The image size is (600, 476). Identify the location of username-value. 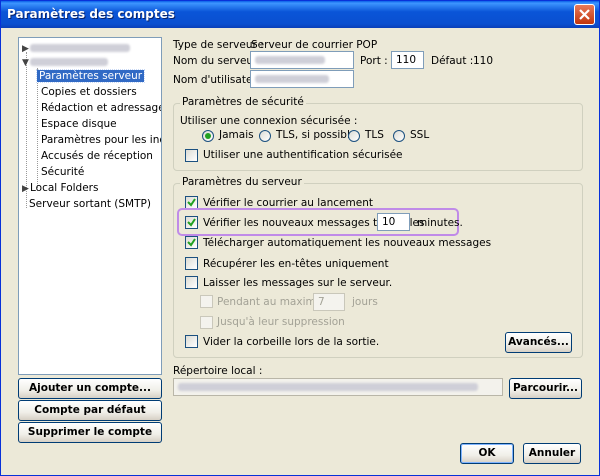
(292, 79).